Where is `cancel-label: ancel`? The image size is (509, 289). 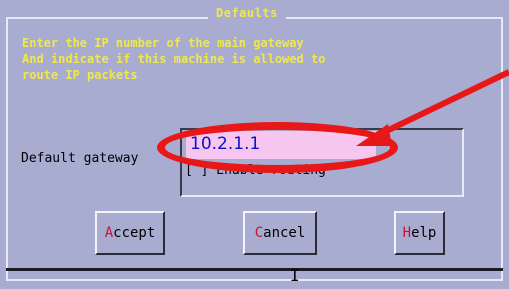
cancel-label: ancel is located at coordinates (284, 233).